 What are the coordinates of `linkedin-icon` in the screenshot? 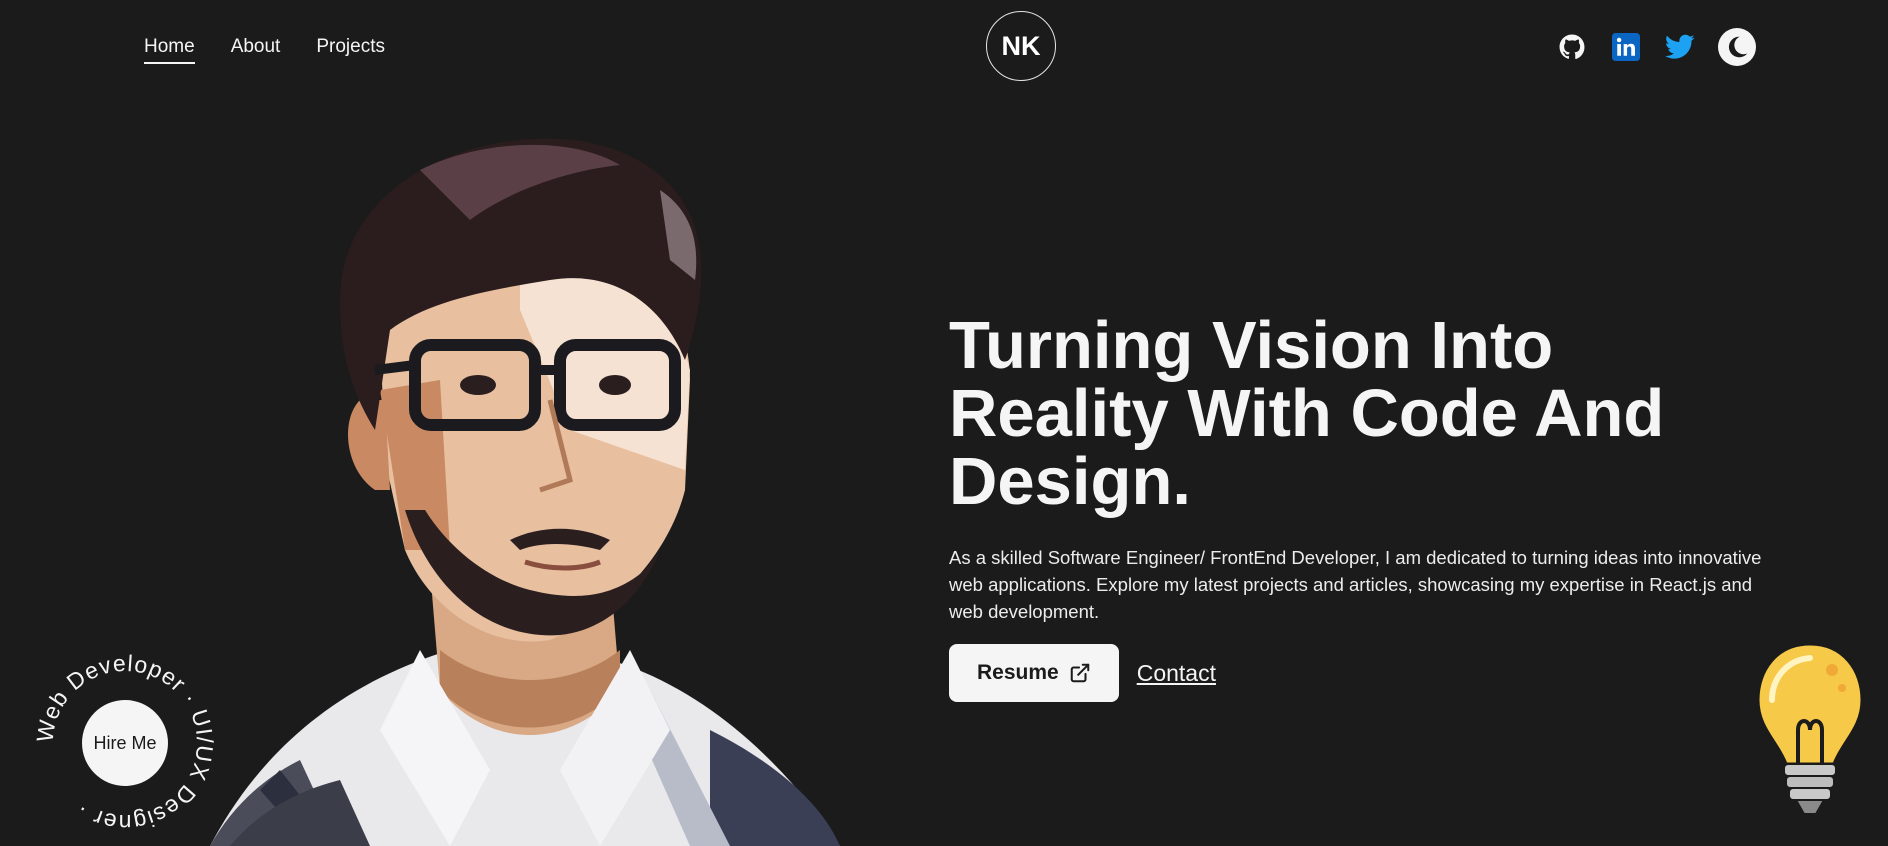 It's located at (1626, 47).